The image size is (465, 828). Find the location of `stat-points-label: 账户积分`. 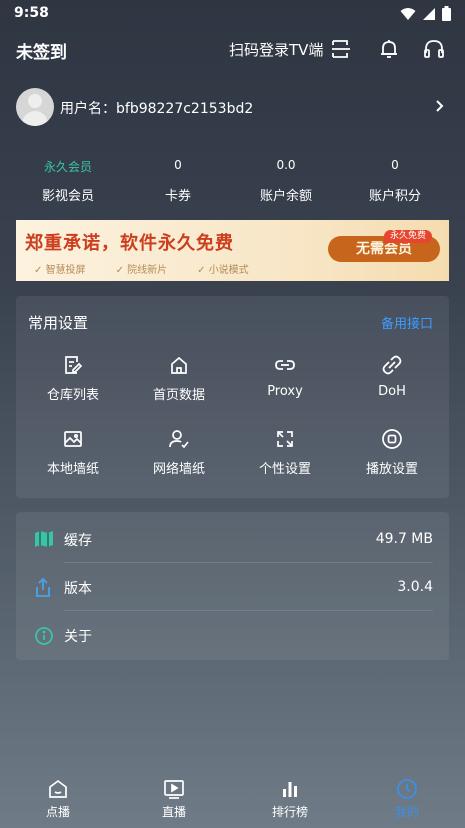

stat-points-label: 账户积分 is located at coordinates (394, 196).